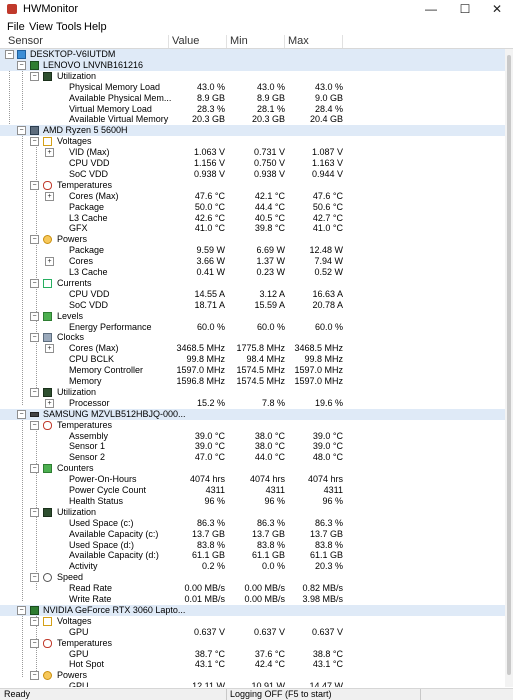 The image size is (513, 700). Describe the element at coordinates (252, 218) in the screenshot. I see `sensor-row: L3 Cache 42.6 °C 40.5 °C 42.7 °C` at that location.